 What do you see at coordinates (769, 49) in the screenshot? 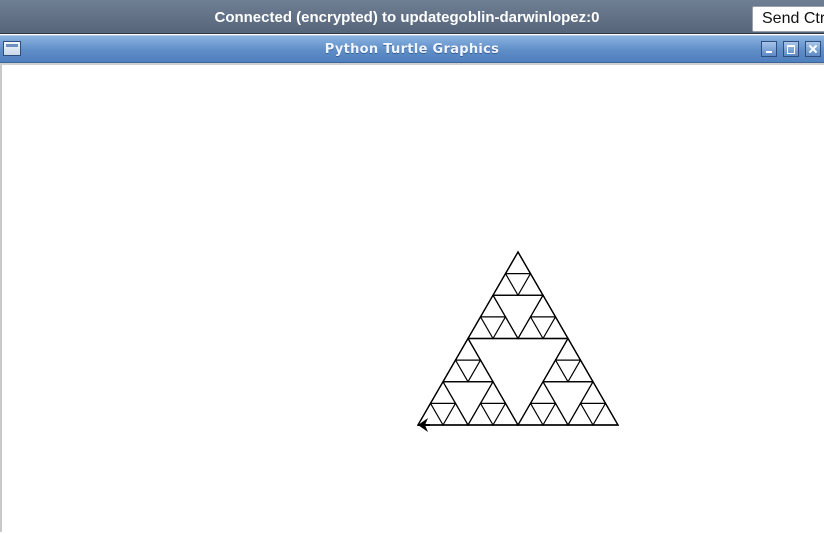
I see `minimize-icon` at bounding box center [769, 49].